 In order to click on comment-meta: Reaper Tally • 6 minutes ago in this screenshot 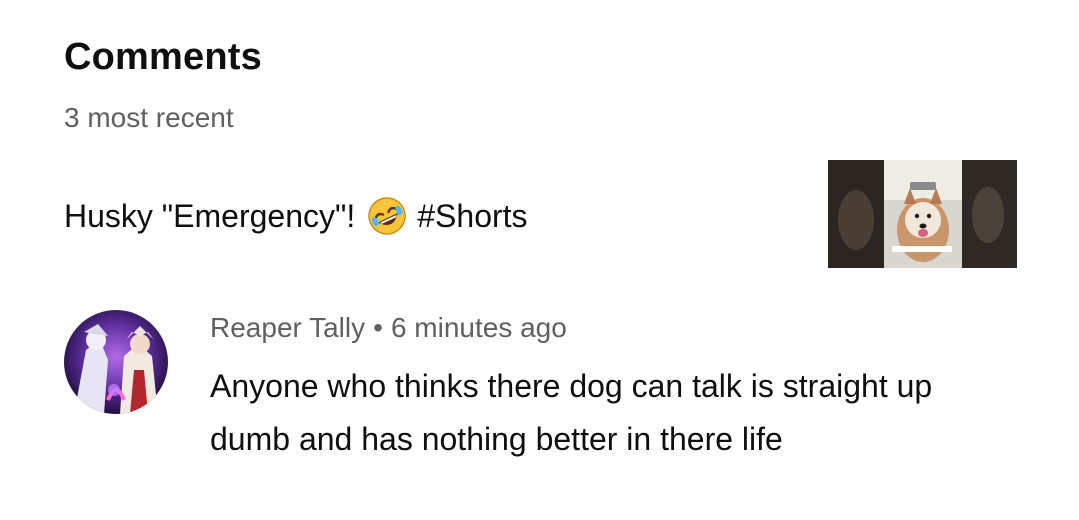, I will do `click(388, 328)`.